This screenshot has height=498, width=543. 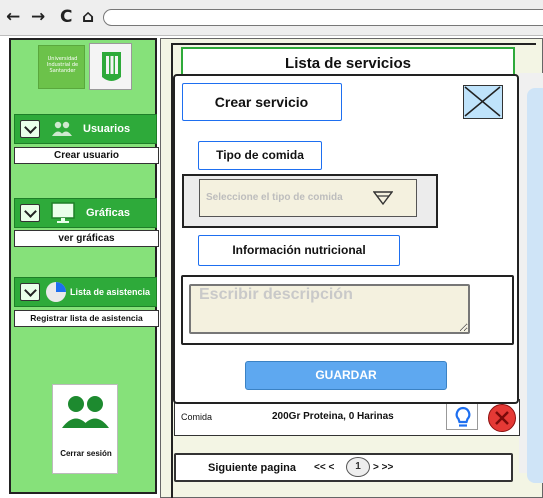 I want to click on dialog-title: Crear servicio, so click(x=261, y=102).